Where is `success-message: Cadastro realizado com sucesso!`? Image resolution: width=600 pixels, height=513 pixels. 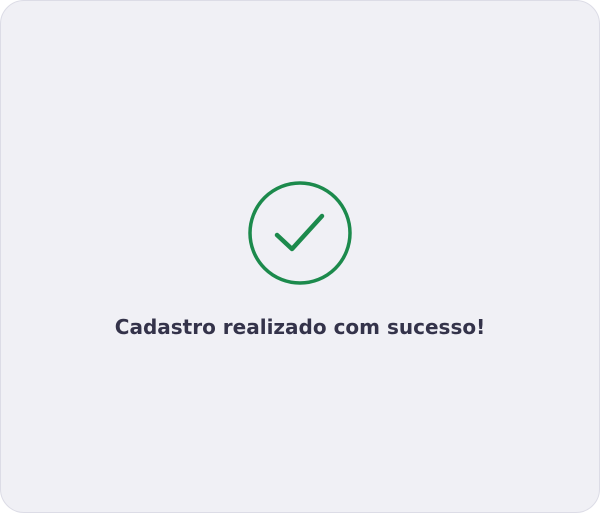
success-message: Cadastro realizado com sucesso! is located at coordinates (300, 327).